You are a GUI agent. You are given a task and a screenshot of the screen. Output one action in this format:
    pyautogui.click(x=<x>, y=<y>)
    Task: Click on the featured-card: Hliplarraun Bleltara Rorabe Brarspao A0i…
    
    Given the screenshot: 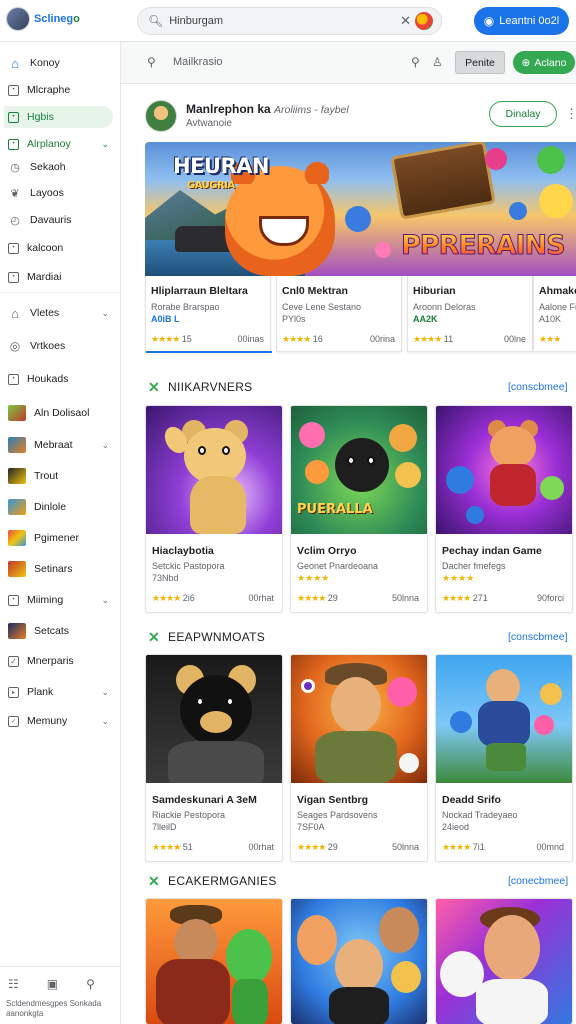 What is the action you would take?
    pyautogui.click(x=208, y=314)
    